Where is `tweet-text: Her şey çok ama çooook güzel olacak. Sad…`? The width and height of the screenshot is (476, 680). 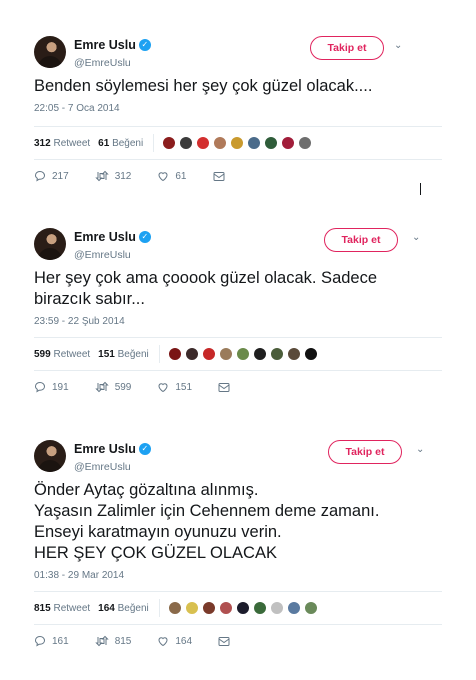 tweet-text: Her şey çok ama çooook güzel olacak. Sad… is located at coordinates (232, 289).